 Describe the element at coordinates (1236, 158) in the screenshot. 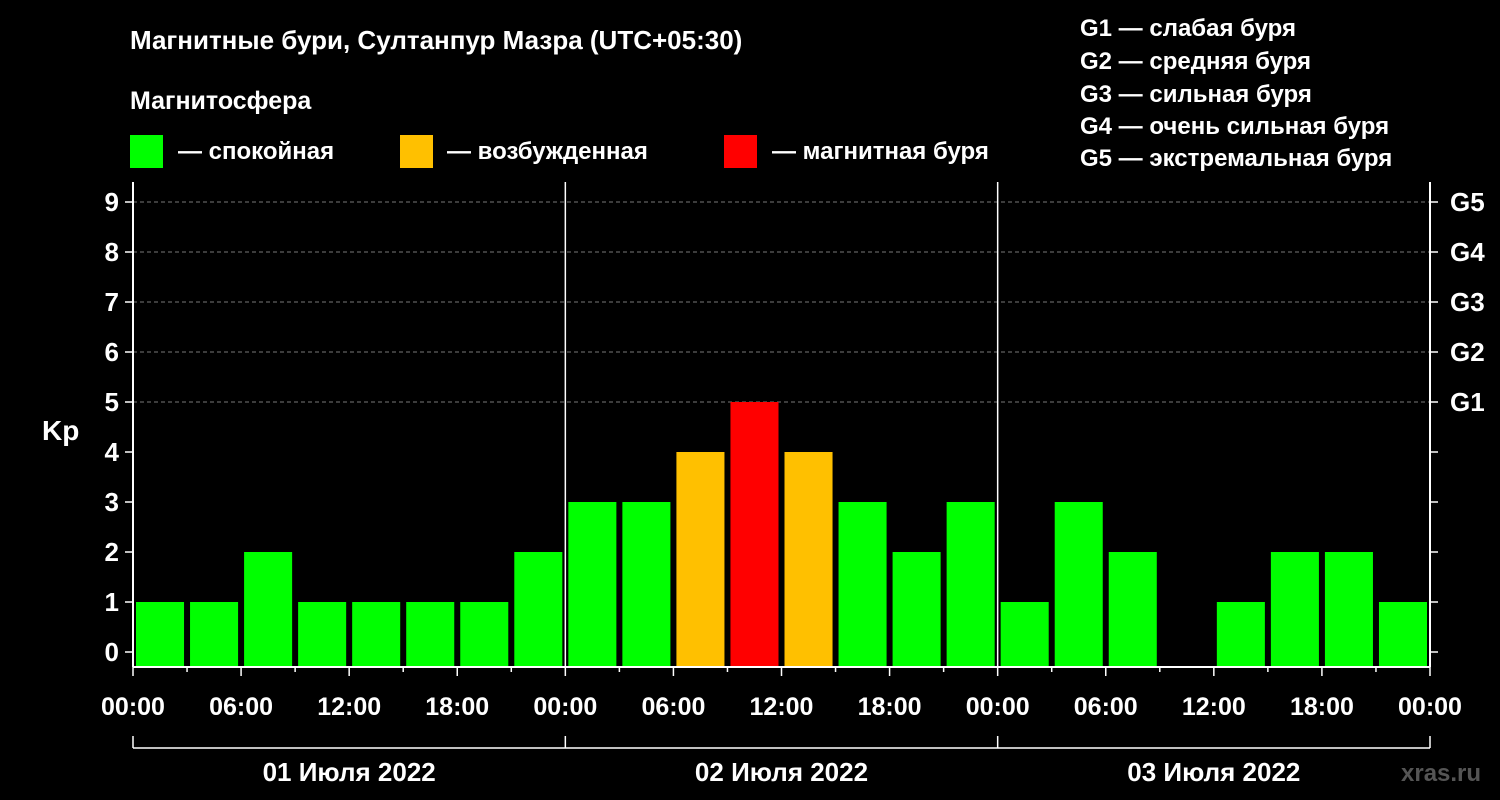

I see `g-legend-g5: G5 — экстремальная буря` at that location.